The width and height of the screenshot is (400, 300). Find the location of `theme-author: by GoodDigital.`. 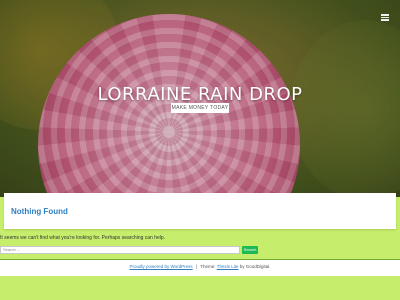

theme-author: by GoodDigital. is located at coordinates (255, 266).